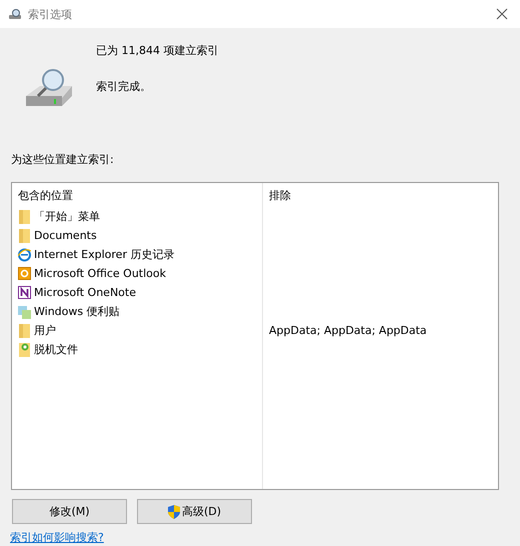  What do you see at coordinates (124, 86) in the screenshot?
I see `index-status: 索引完成。` at bounding box center [124, 86].